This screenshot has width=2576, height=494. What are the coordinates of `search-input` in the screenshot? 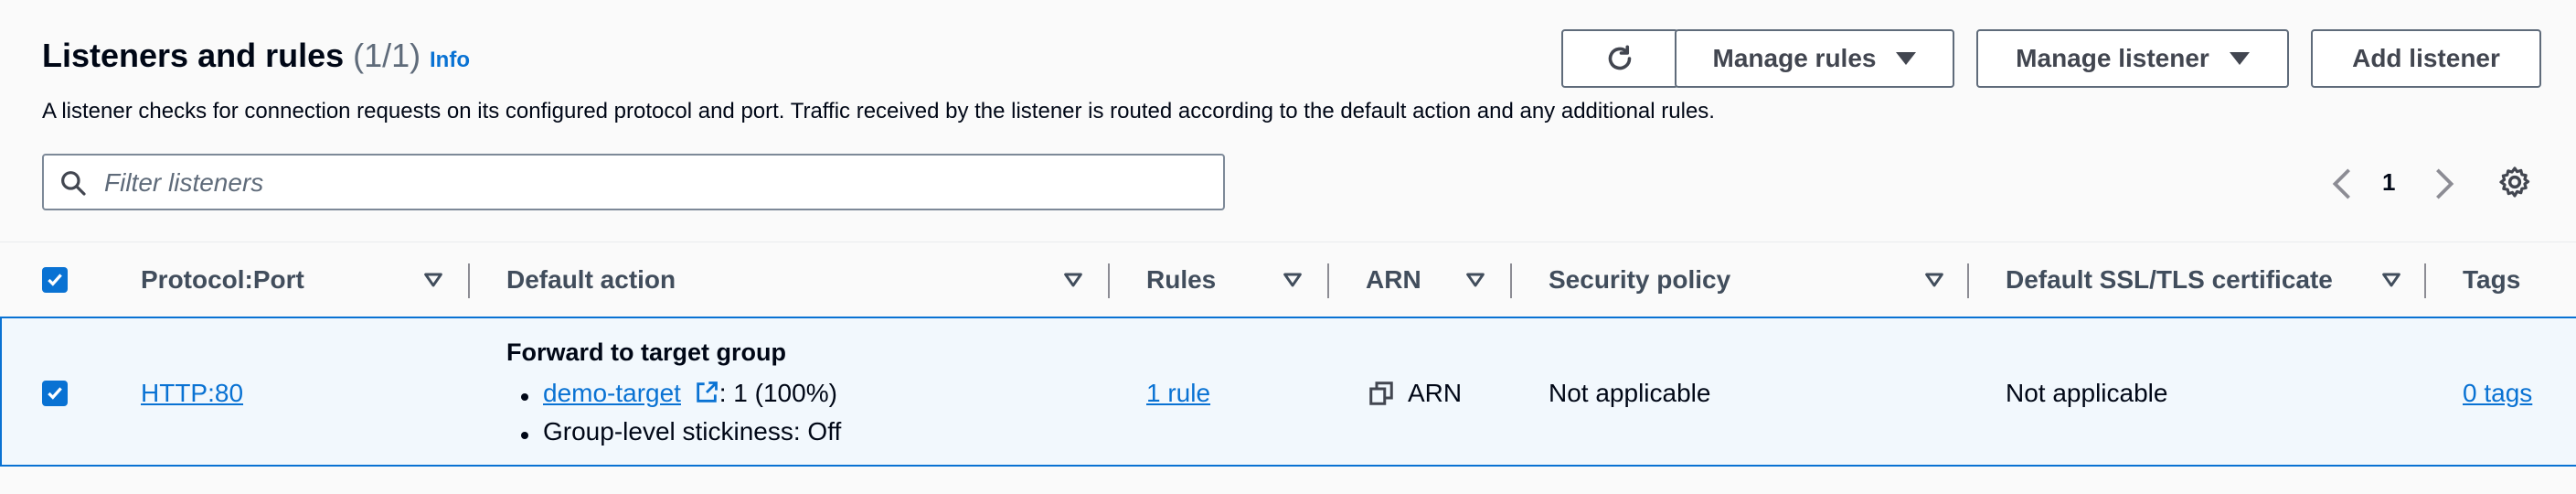 It's located at (652, 183).